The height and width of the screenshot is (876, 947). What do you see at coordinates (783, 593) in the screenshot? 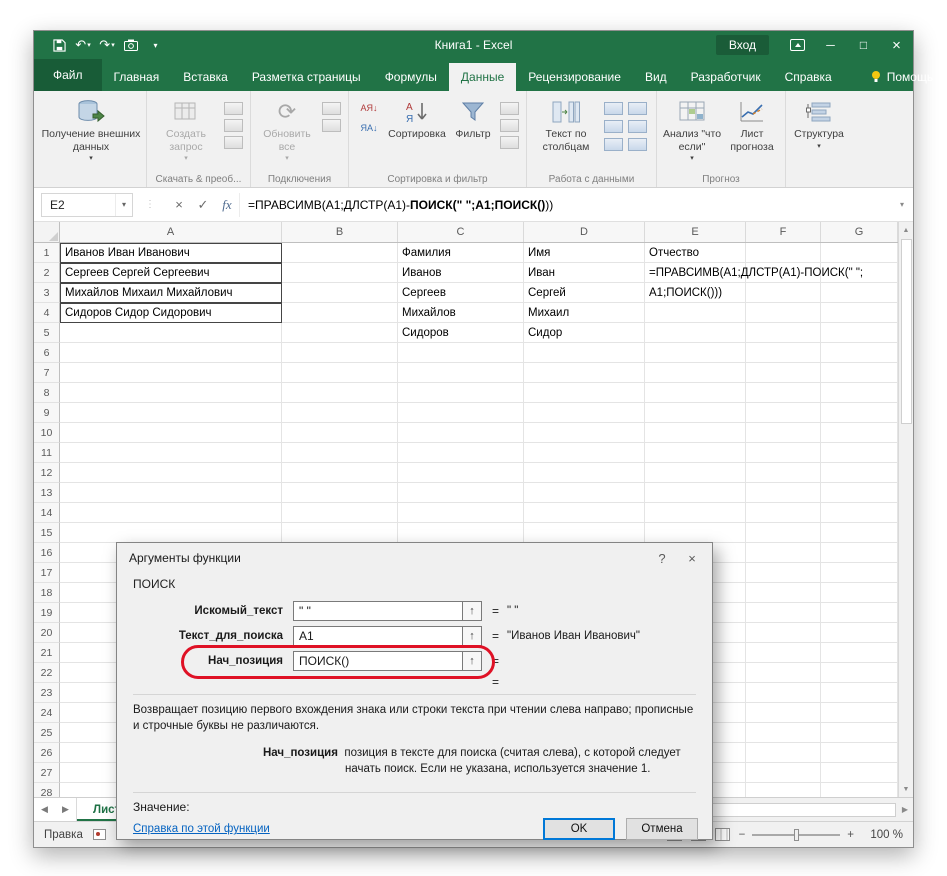
I see `cell-F18` at bounding box center [783, 593].